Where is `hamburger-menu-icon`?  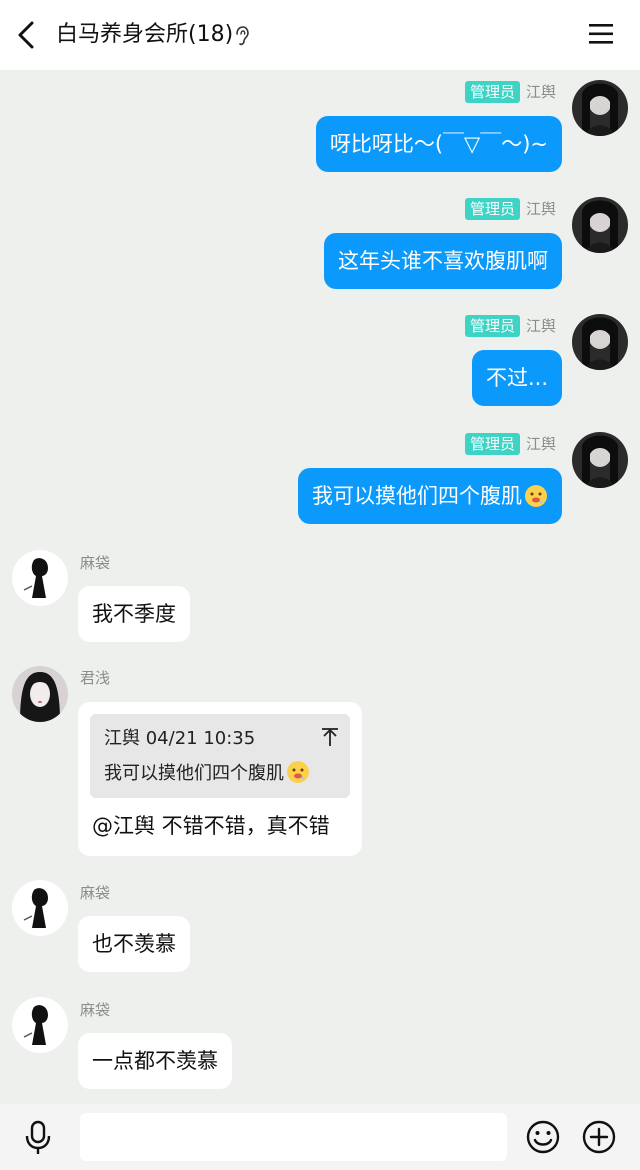
hamburger-menu-icon is located at coordinates (601, 34).